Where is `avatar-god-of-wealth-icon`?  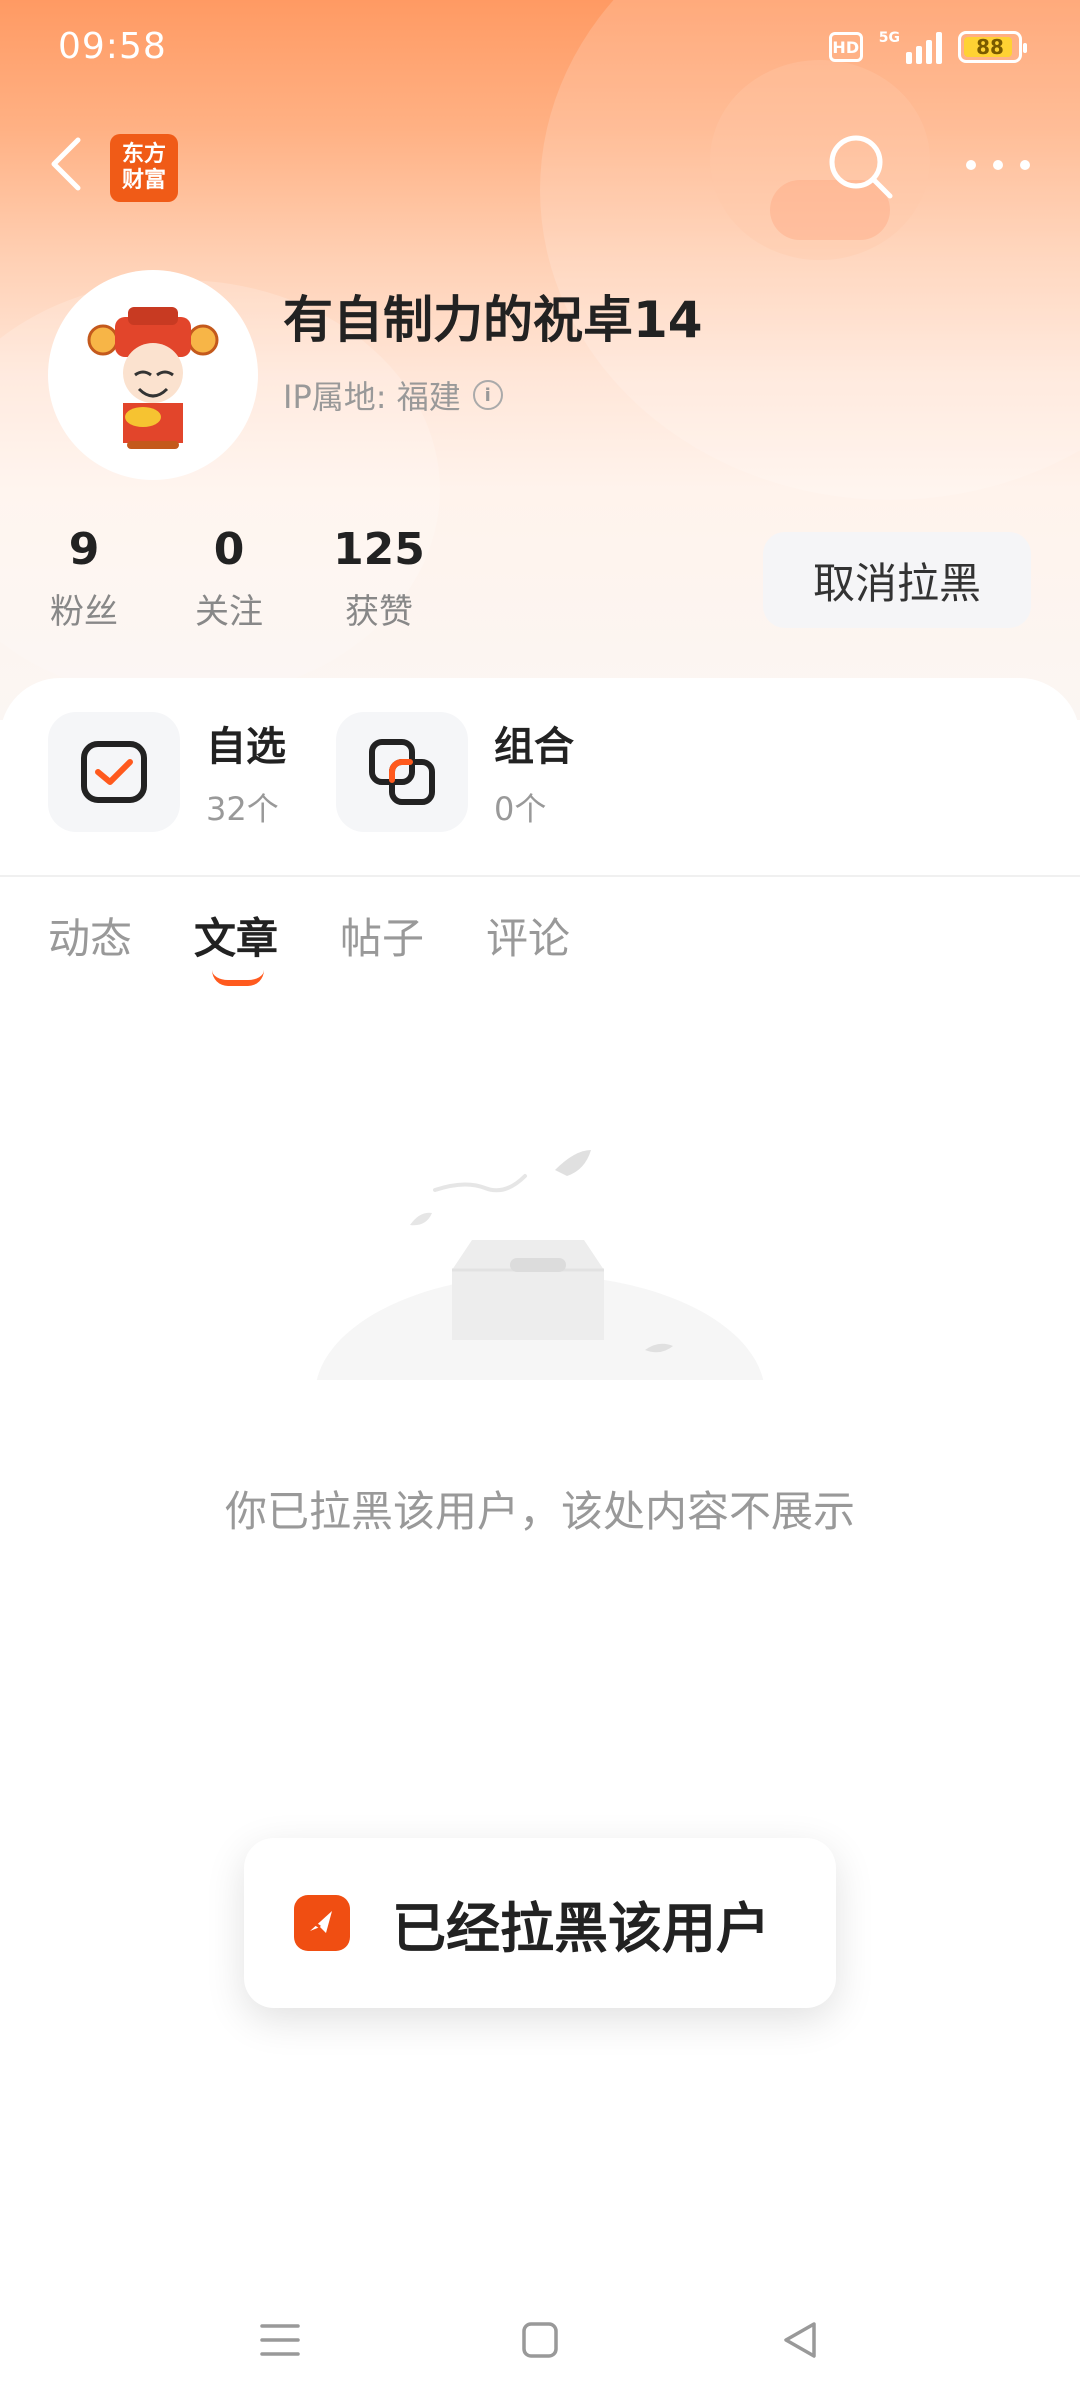 avatar-god-of-wealth-icon is located at coordinates (153, 378).